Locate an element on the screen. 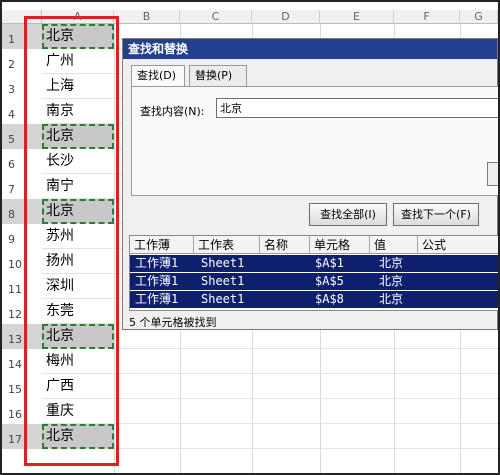 The width and height of the screenshot is (500, 475). row-header-10: 10 is located at coordinates (22, 261).